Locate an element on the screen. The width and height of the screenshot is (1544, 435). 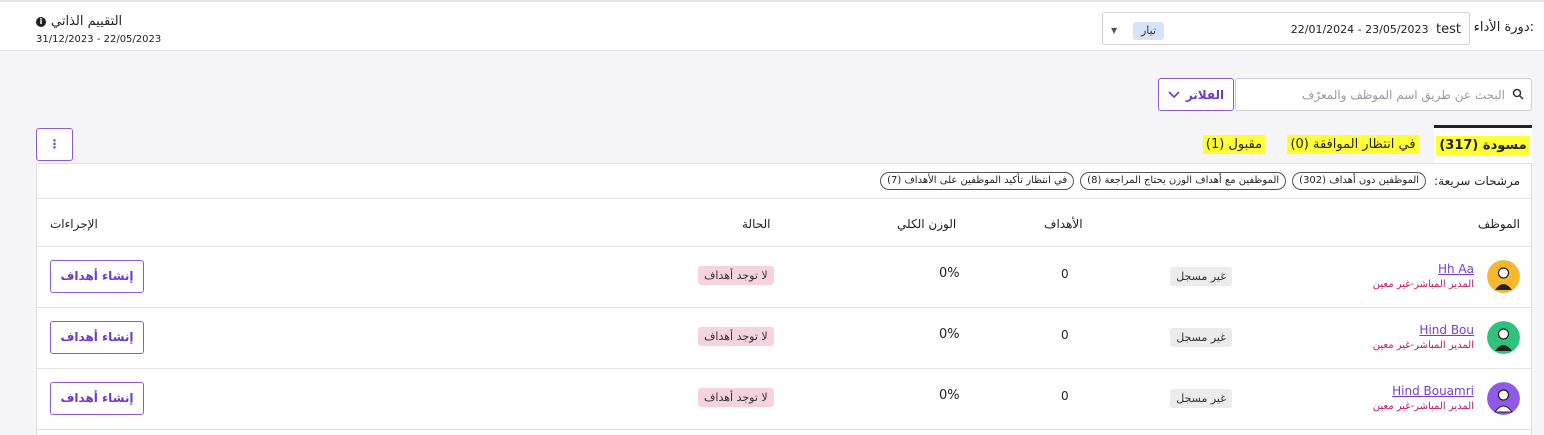
filter-chip-awaiting-confirmation: في انتظار تأكيد الموظفين على الأهداف (7) is located at coordinates (977, 181).